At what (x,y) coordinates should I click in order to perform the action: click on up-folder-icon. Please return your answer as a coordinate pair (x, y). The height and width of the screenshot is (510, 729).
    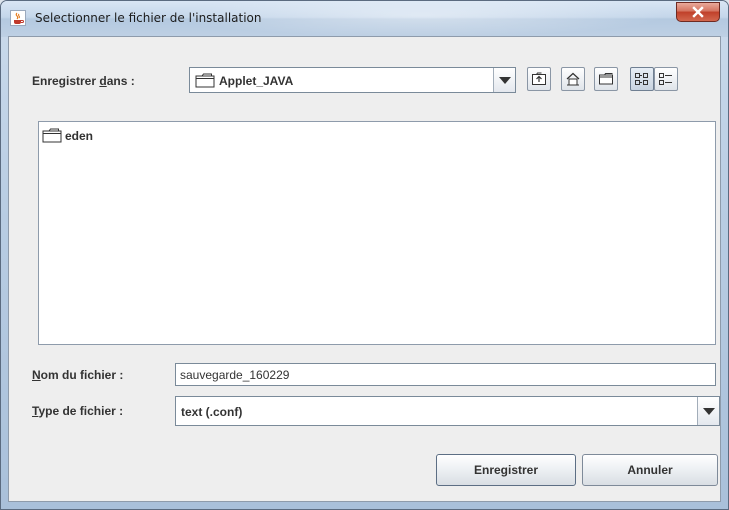
    Looking at the image, I should click on (539, 78).